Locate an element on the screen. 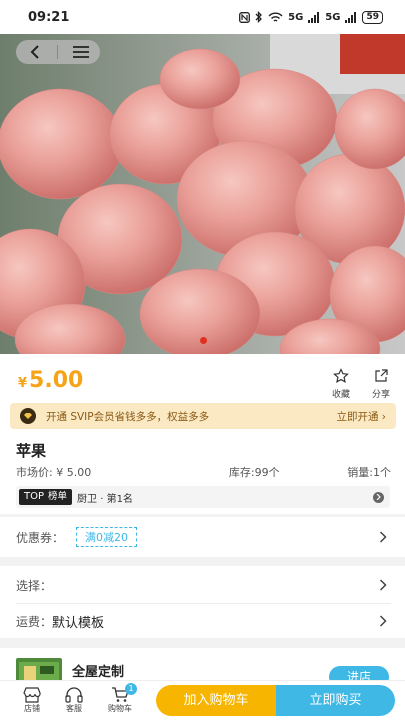  ranking-tag: TOP 榜单 is located at coordinates (46, 497).